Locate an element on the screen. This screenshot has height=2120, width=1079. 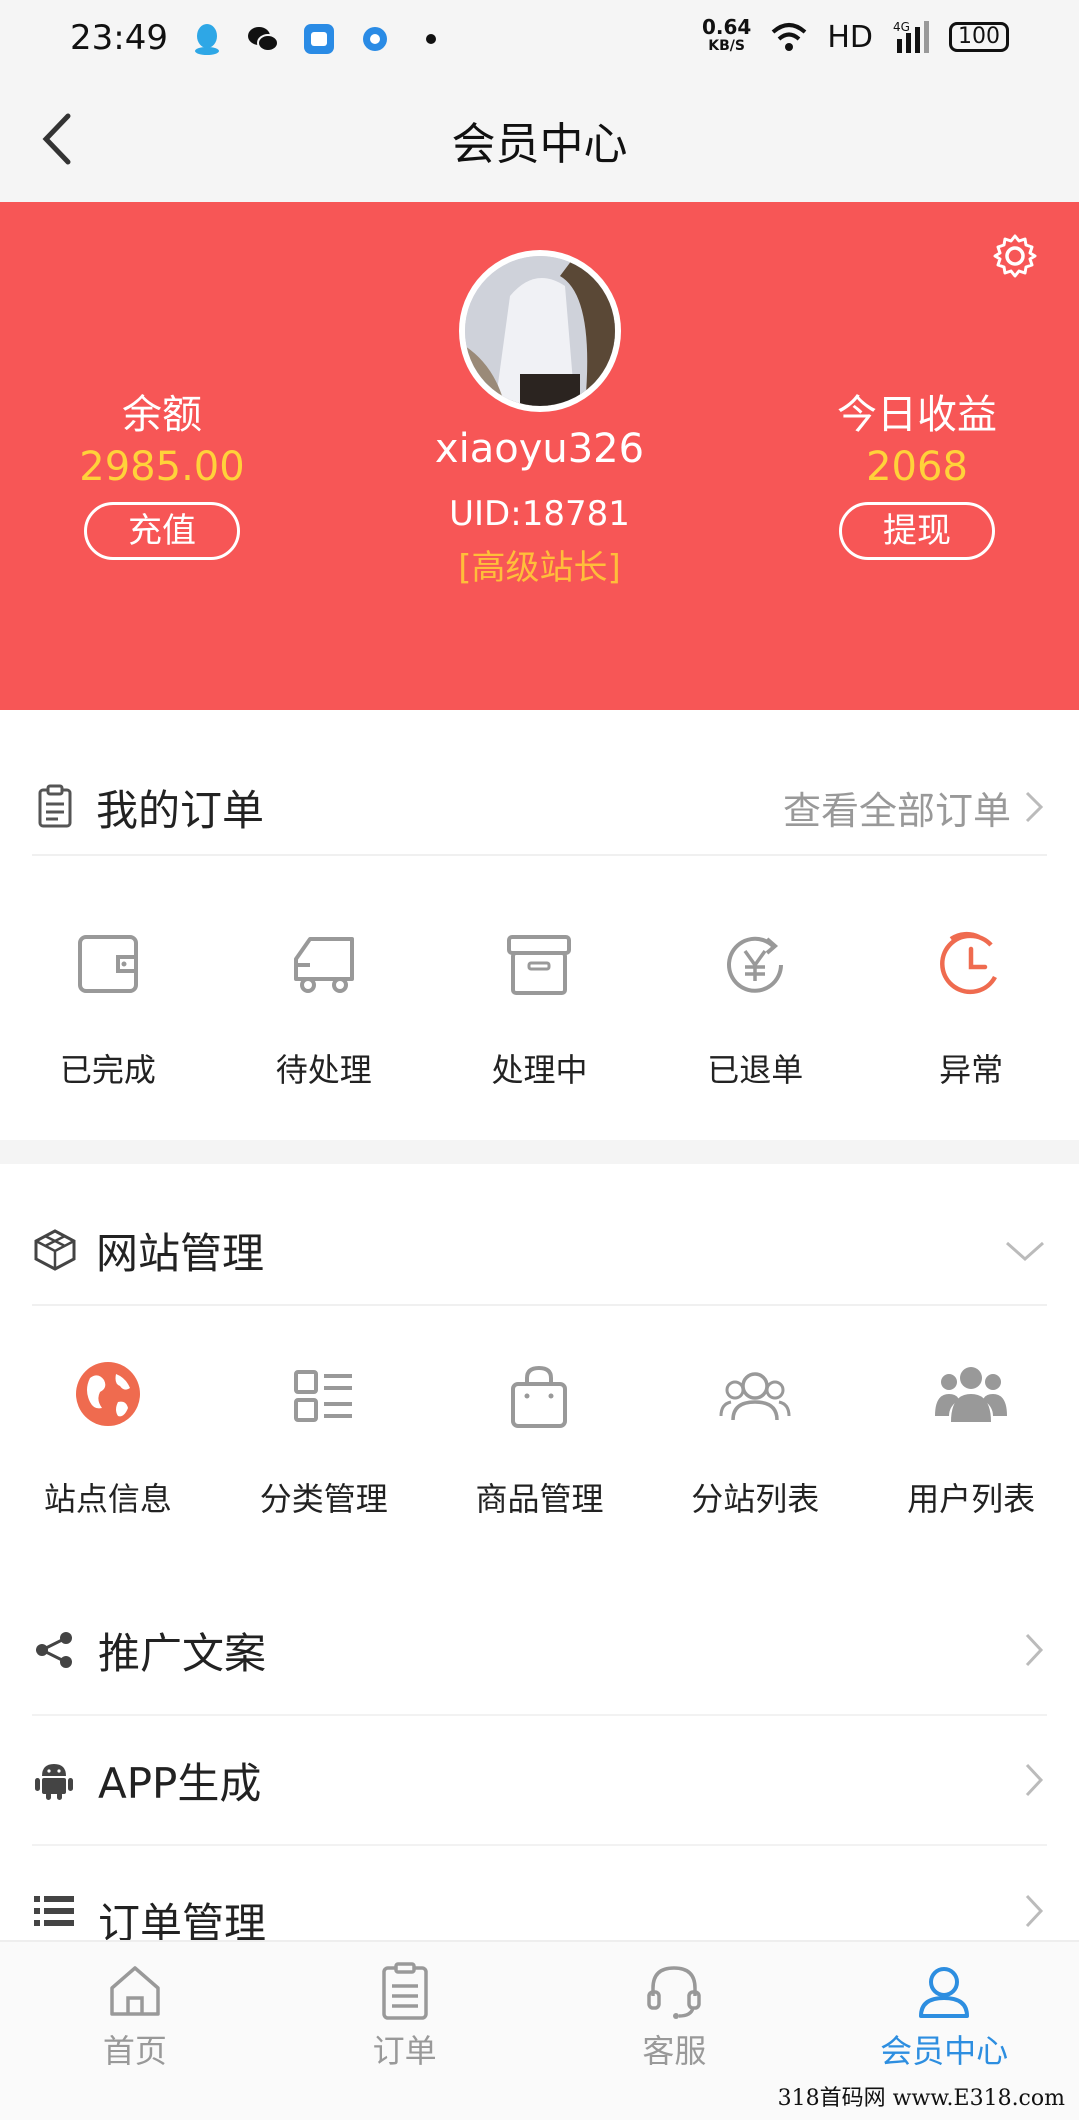
yen-refund-icon is located at coordinates (755, 964).